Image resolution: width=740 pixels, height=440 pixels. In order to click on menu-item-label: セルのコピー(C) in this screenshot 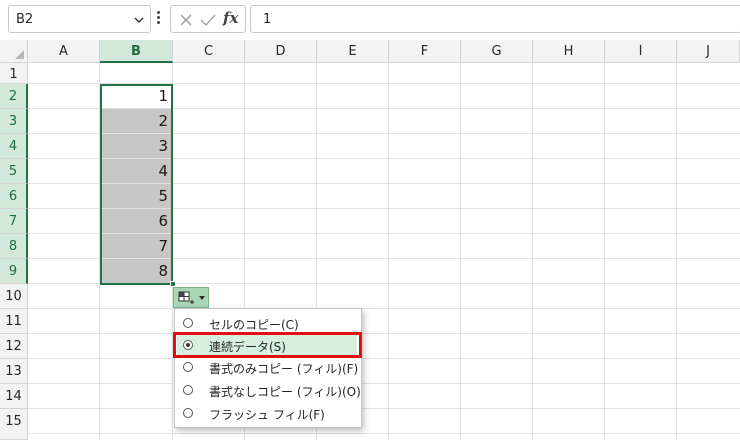, I will do `click(254, 325)`.